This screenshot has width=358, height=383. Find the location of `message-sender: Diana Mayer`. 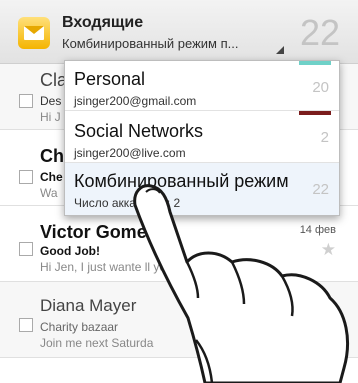

message-sender: Diana Mayer is located at coordinates (88, 305).